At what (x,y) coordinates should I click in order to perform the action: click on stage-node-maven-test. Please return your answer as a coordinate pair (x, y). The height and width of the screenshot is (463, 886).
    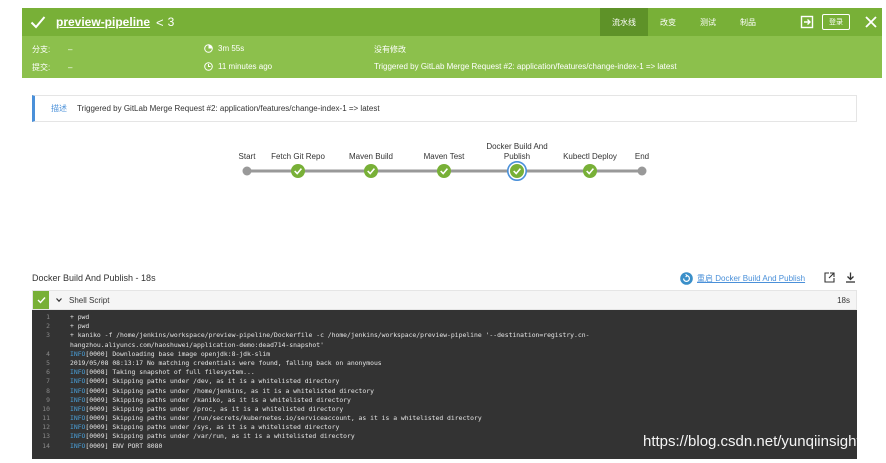
    Looking at the image, I should click on (444, 171).